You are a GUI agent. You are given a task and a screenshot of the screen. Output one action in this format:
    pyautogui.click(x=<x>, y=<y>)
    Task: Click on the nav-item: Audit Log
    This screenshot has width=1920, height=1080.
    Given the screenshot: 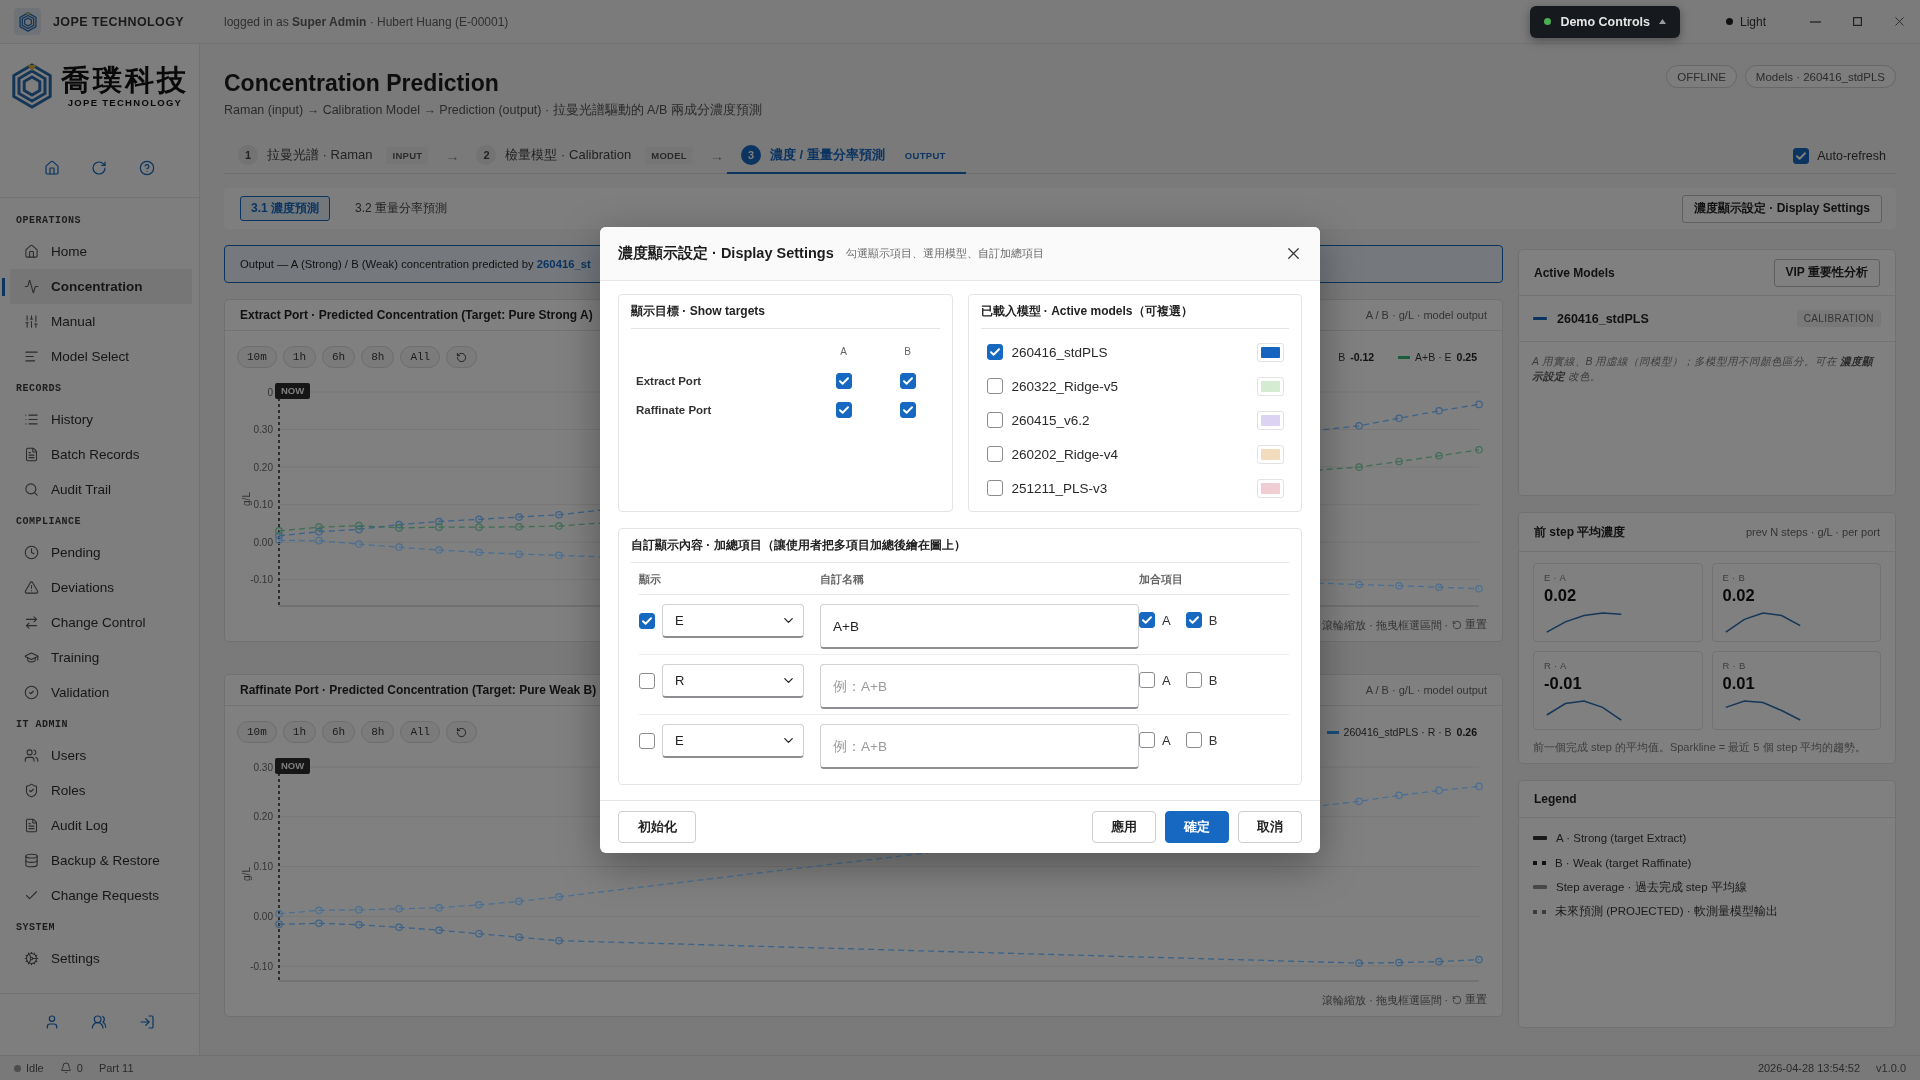 What is the action you would take?
    pyautogui.click(x=96, y=825)
    